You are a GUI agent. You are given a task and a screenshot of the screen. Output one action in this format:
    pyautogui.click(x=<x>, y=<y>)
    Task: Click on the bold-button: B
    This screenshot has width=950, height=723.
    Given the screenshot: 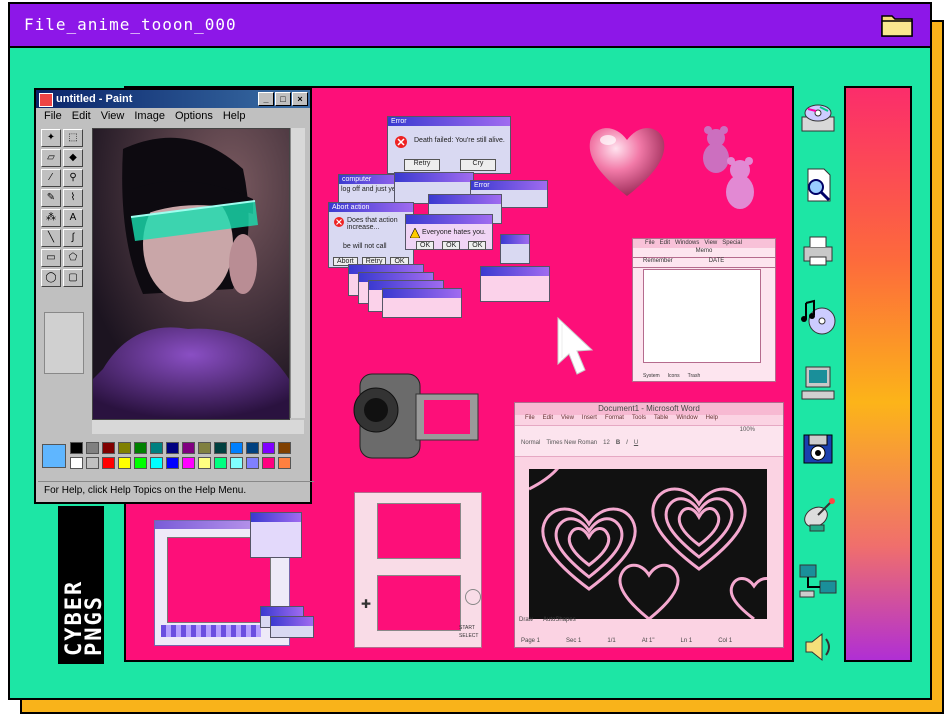 What is the action you would take?
    pyautogui.click(x=618, y=443)
    